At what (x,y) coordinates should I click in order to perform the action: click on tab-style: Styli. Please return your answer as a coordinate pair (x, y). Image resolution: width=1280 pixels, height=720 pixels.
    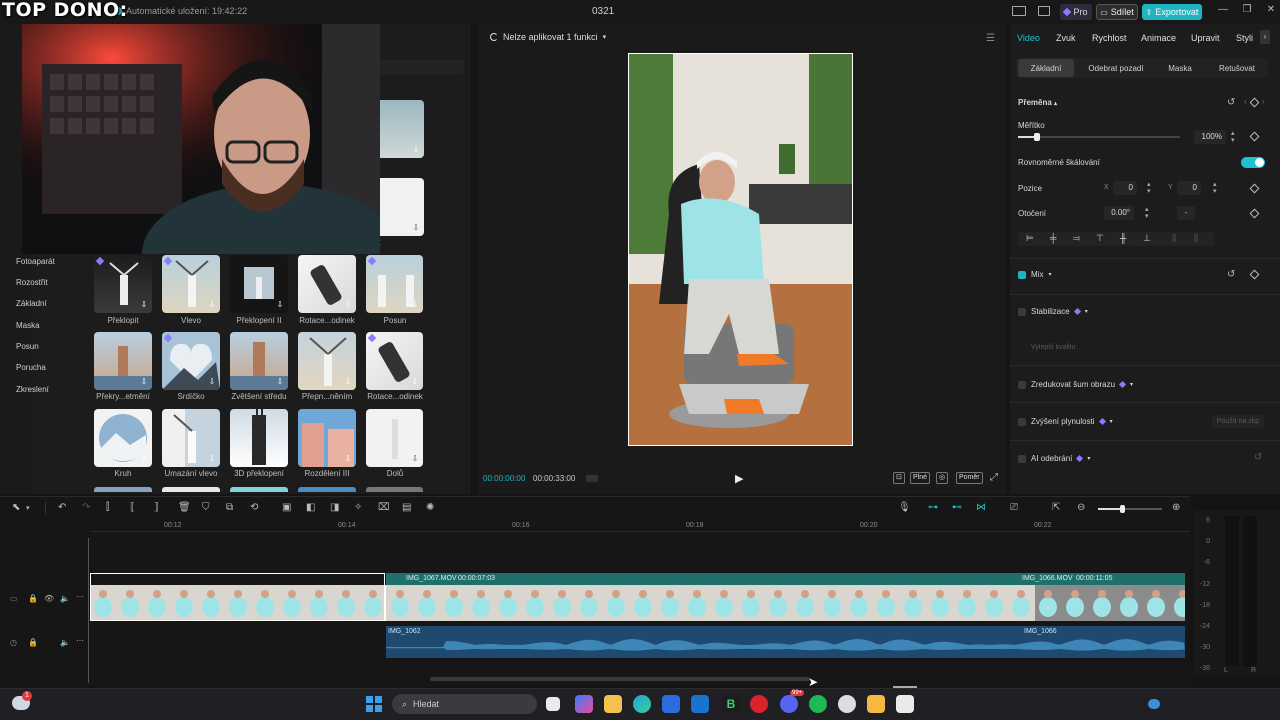
    Looking at the image, I should click on (1244, 38).